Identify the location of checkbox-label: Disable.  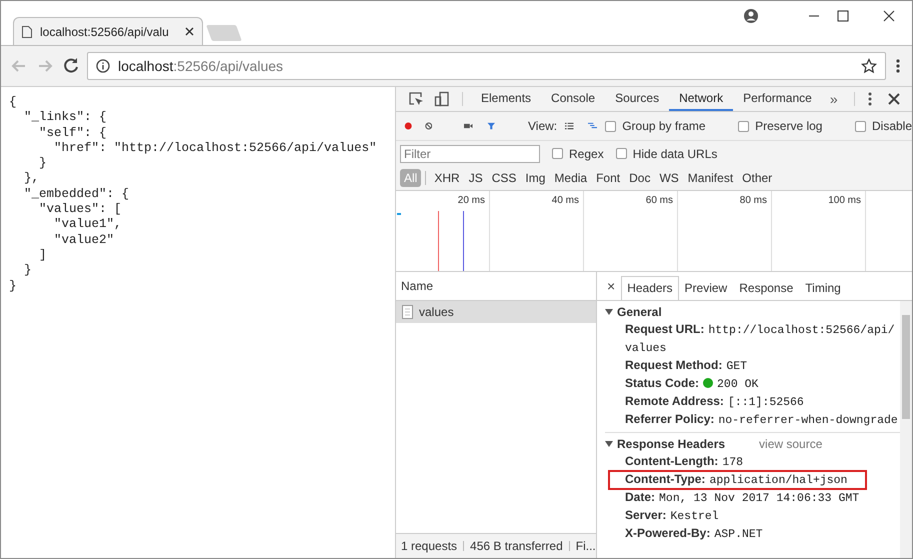
(892, 126).